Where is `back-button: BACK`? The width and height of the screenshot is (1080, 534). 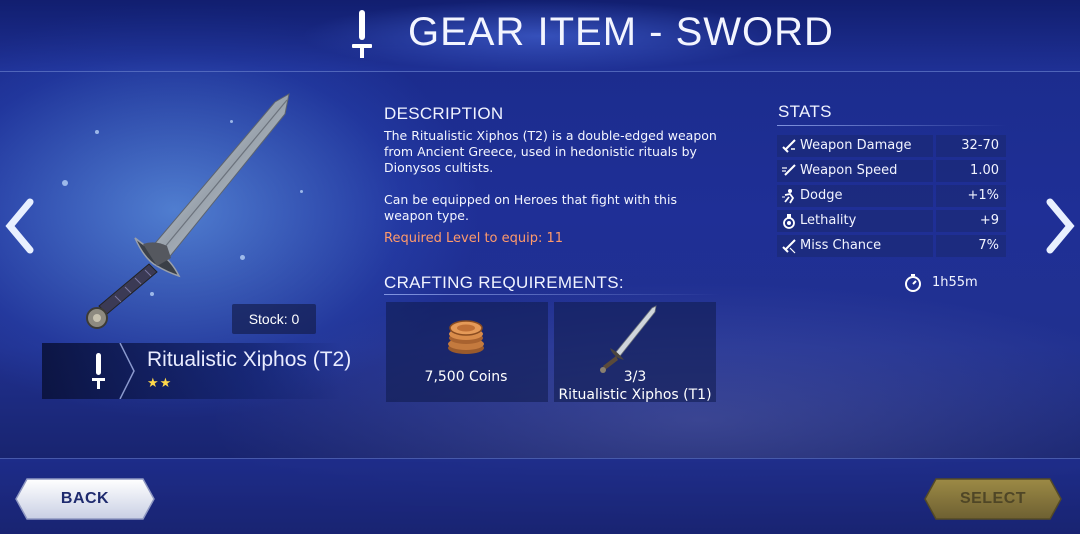 back-button: BACK is located at coordinates (85, 499).